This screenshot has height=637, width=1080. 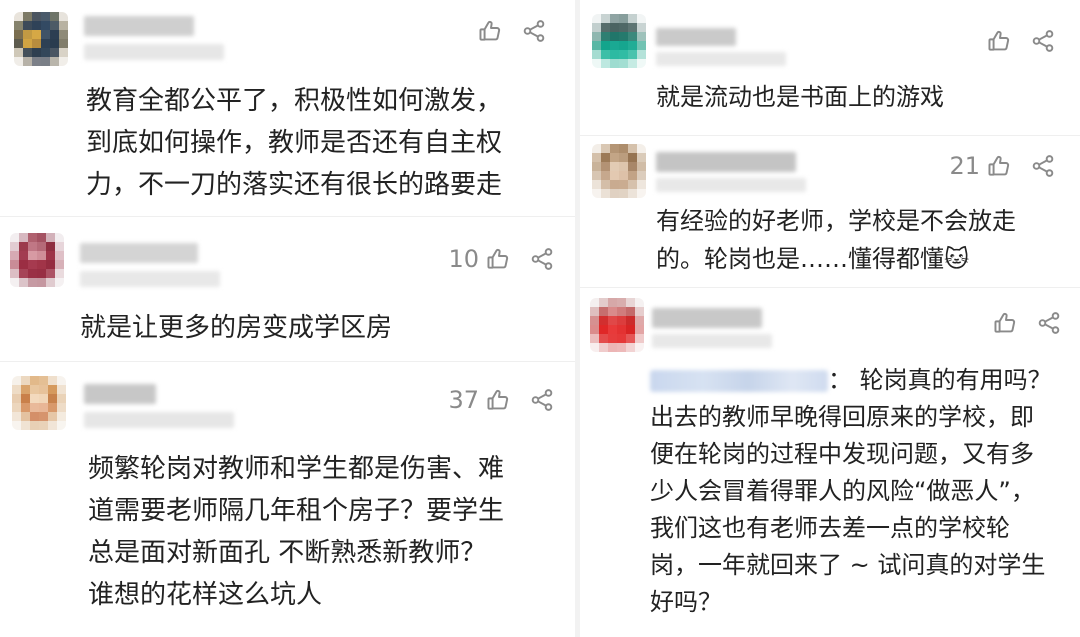 I want to click on comment-line: 谁想的花样这么坑人, so click(x=205, y=595).